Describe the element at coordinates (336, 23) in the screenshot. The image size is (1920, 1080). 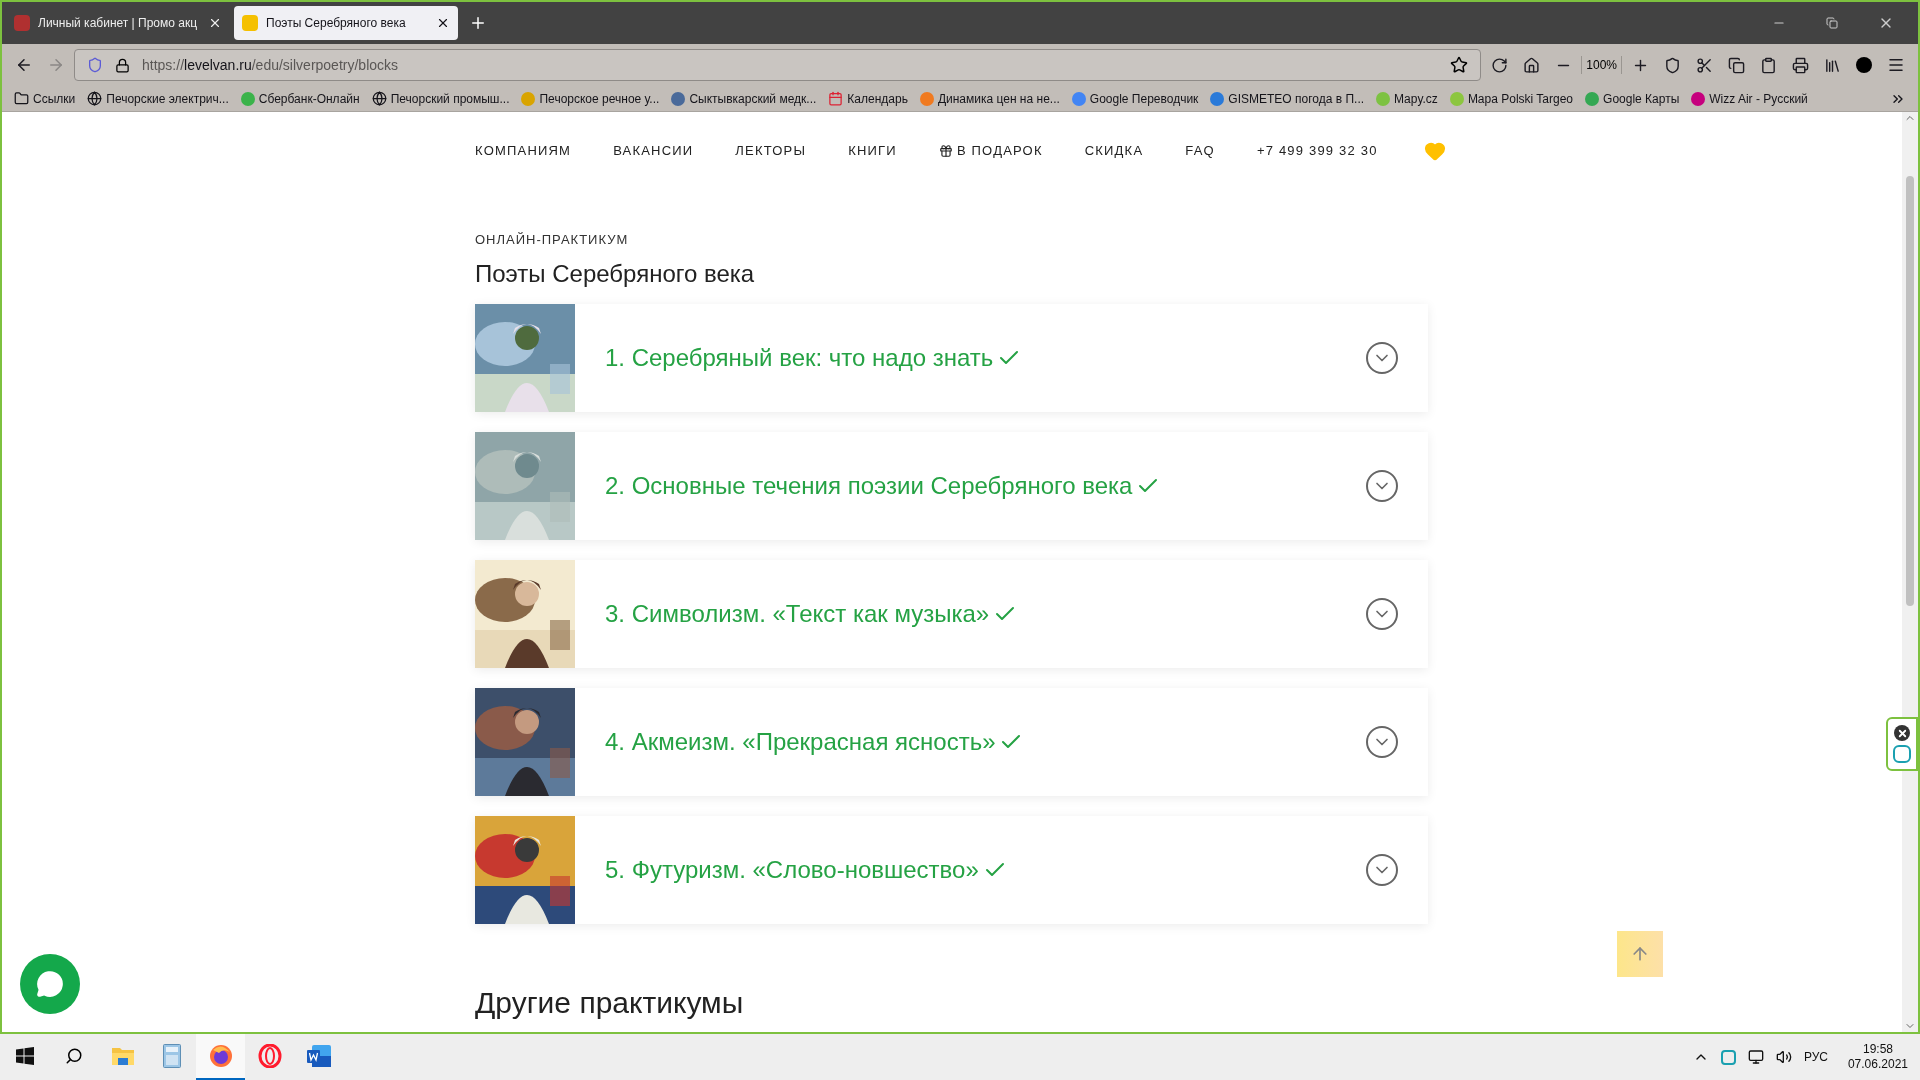
I see `tab-title: Поэты Серебряного века` at that location.